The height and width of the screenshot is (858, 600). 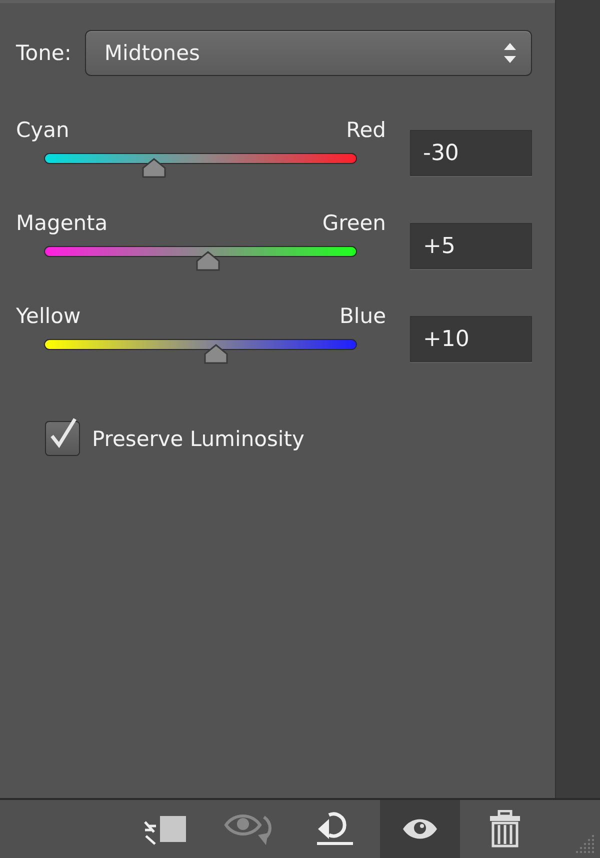 I want to click on value-field: +10, so click(x=471, y=339).